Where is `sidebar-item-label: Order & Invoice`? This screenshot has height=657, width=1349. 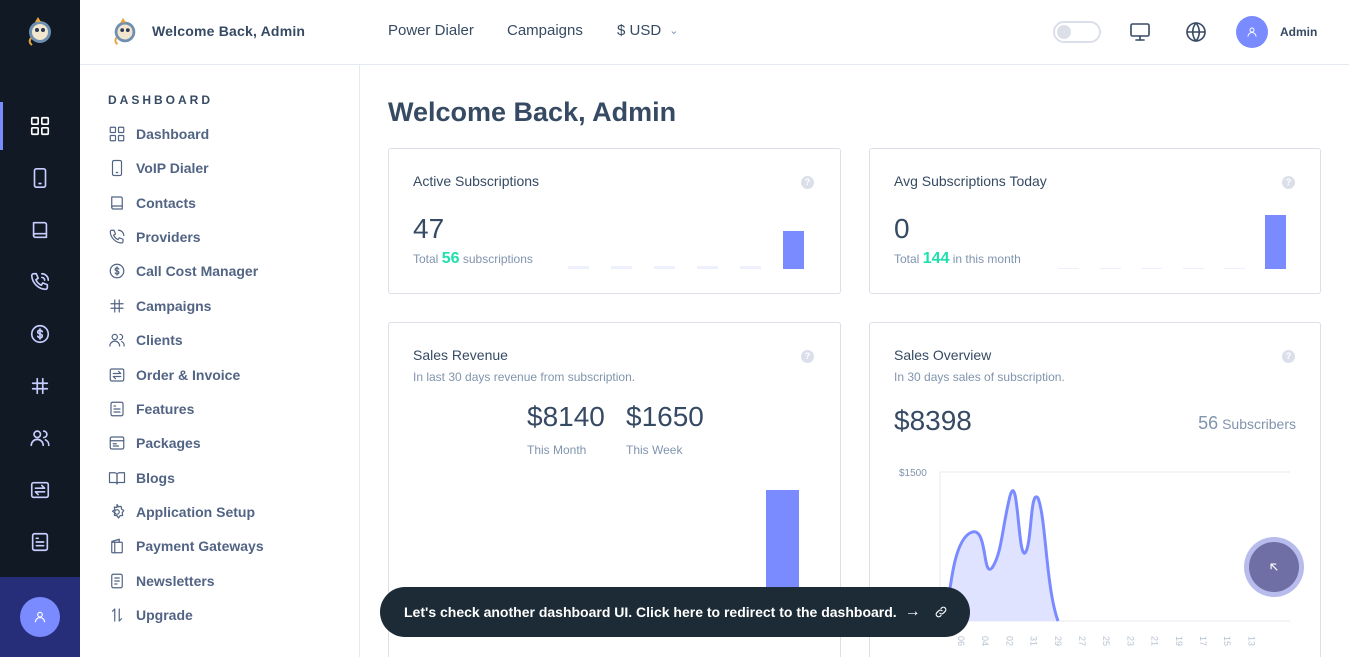 sidebar-item-label: Order & Invoice is located at coordinates (188, 375).